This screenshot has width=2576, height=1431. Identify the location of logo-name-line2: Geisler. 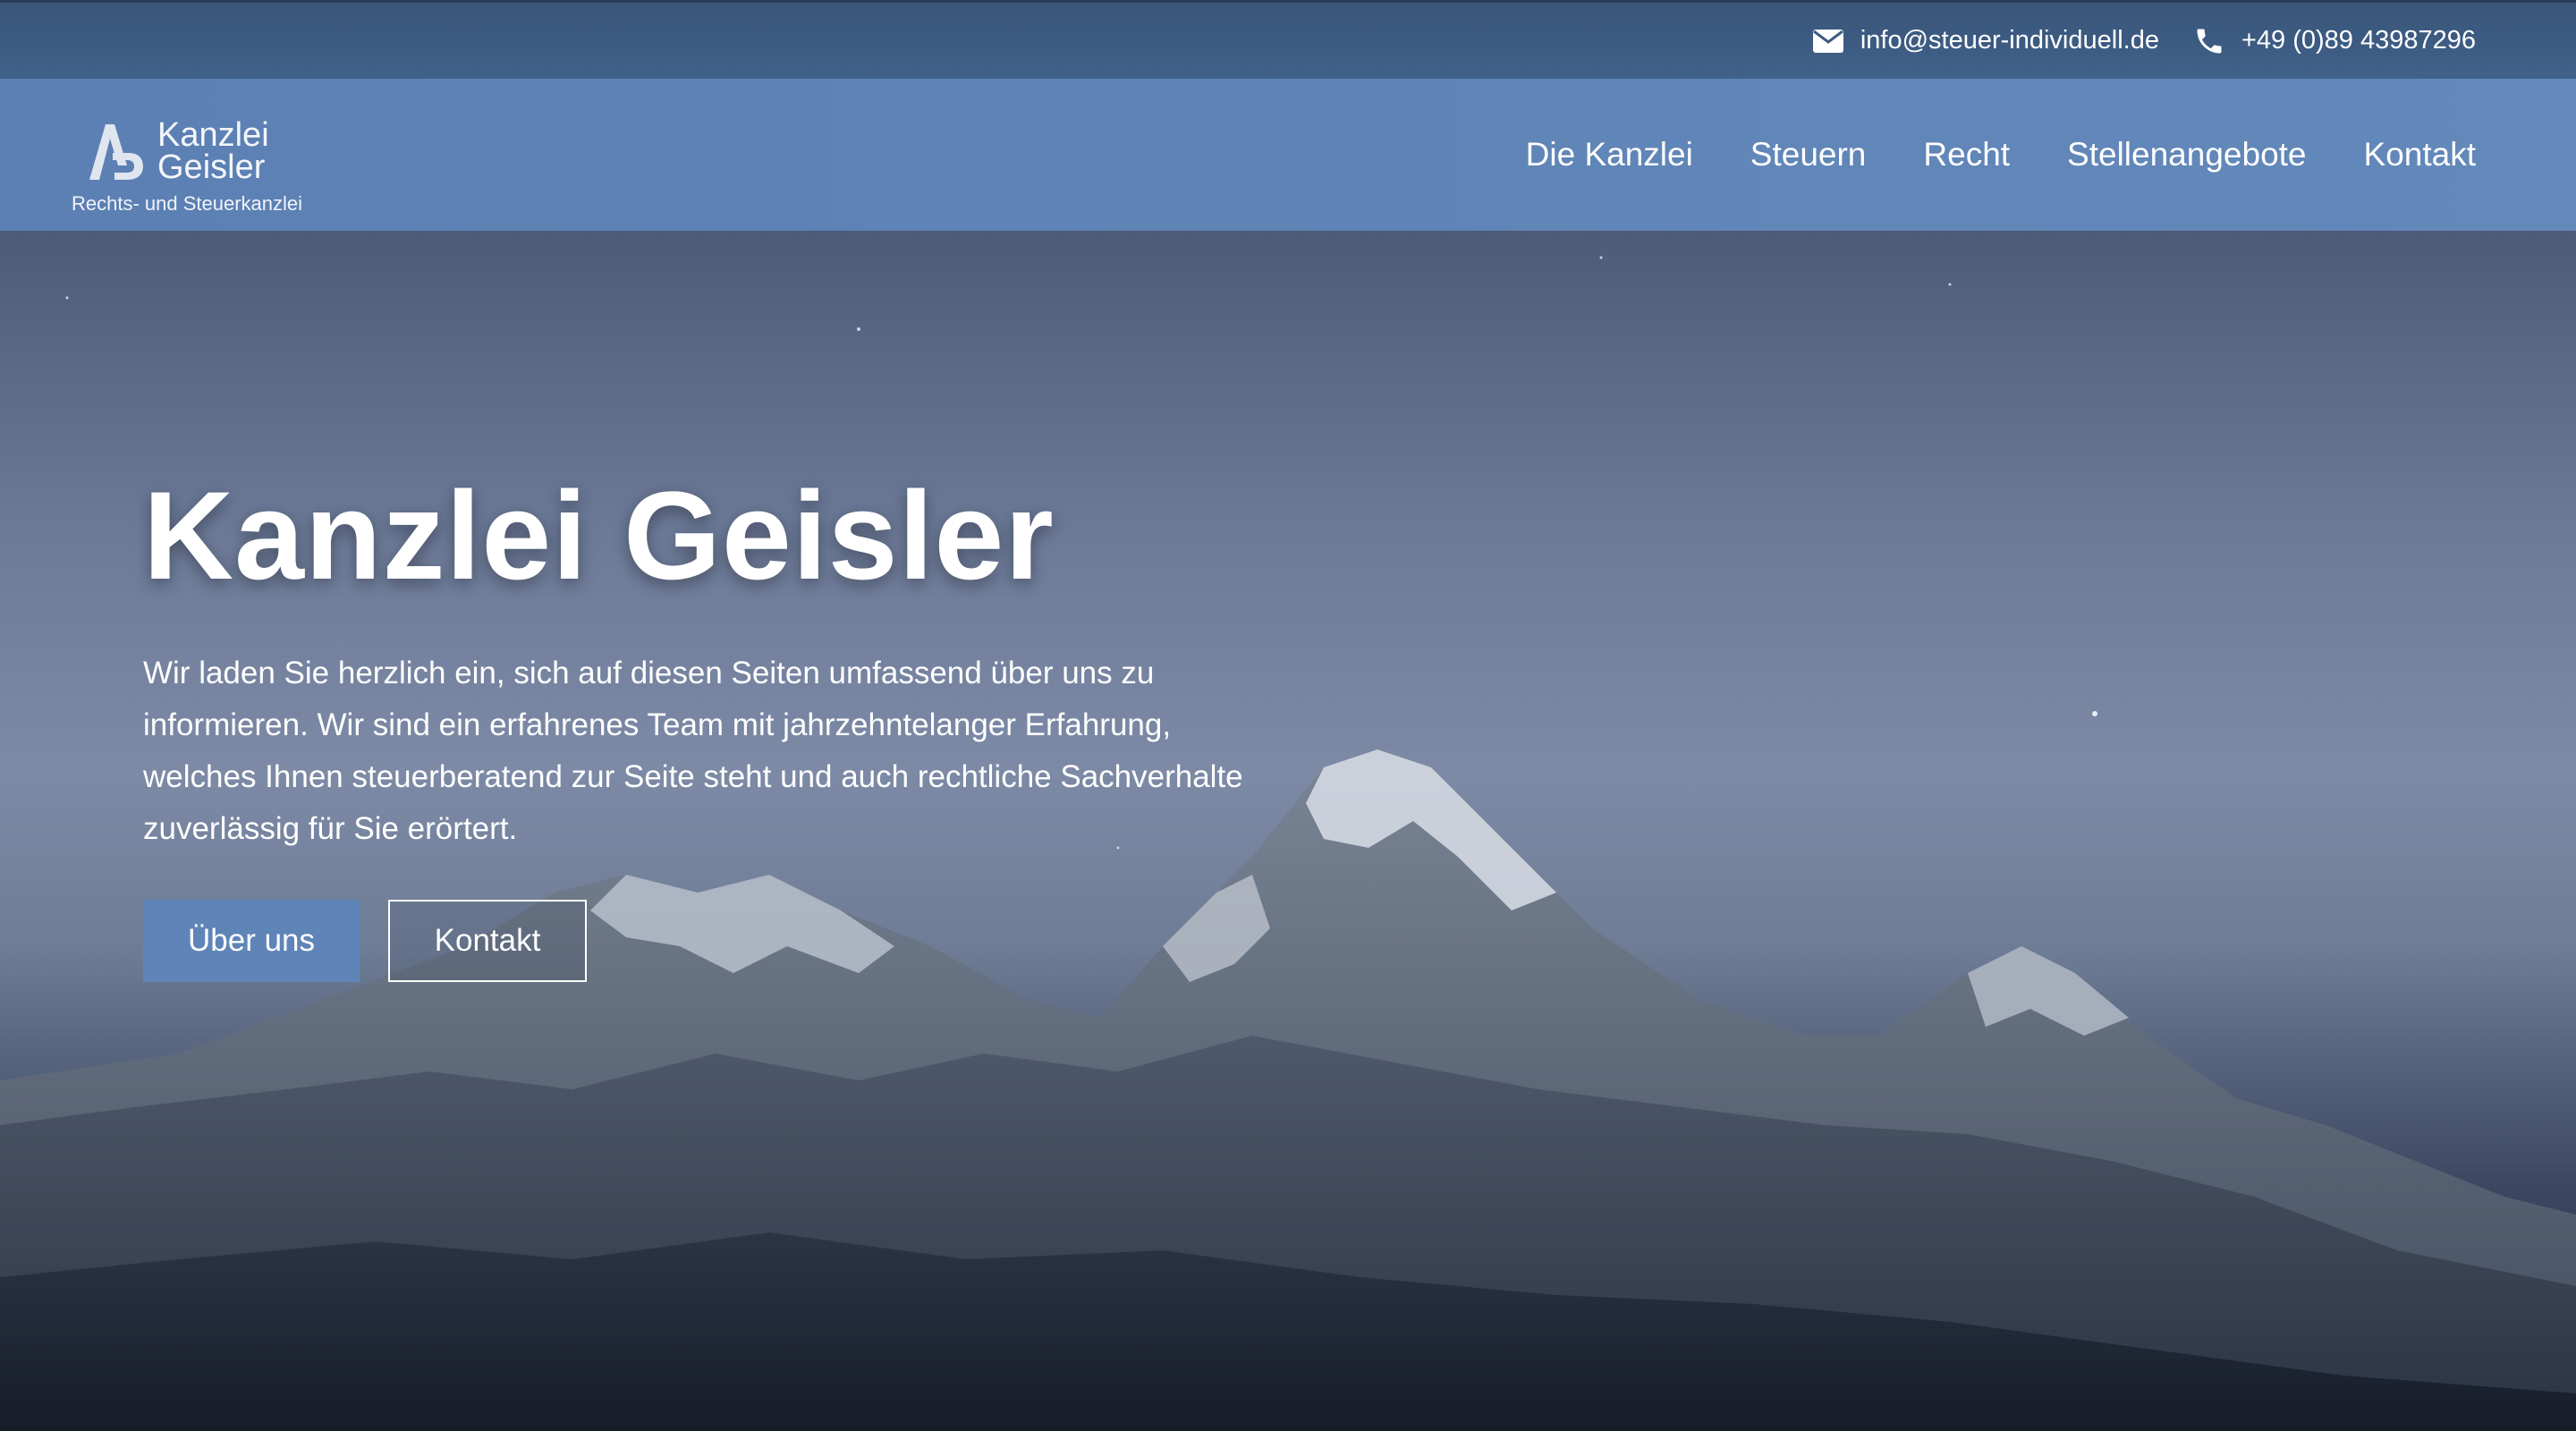
(211, 167).